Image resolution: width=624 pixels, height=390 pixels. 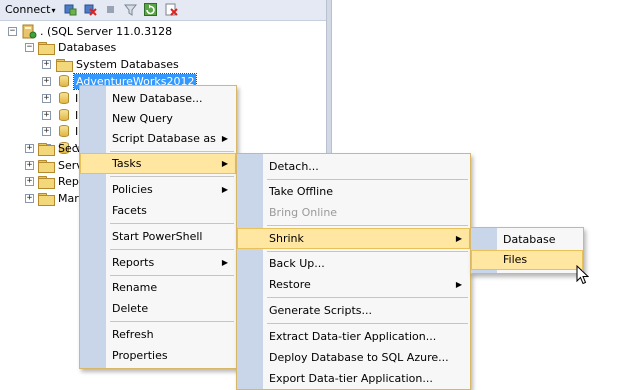 I want to click on tree-node-server: − . (SQL Server 11.0.3128, so click(x=163, y=31).